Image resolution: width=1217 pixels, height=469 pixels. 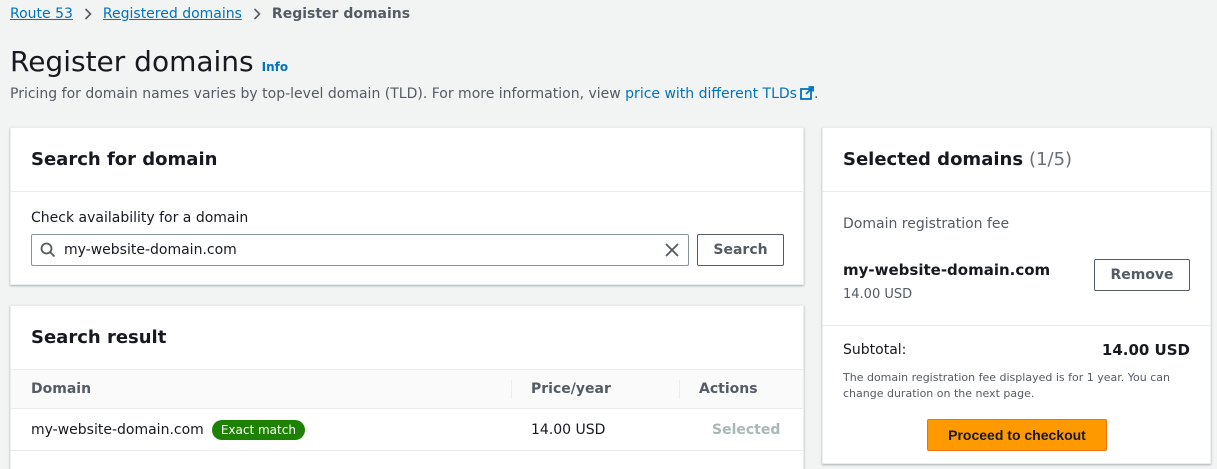 What do you see at coordinates (1051, 159) in the screenshot?
I see `selected-count: (1/5)` at bounding box center [1051, 159].